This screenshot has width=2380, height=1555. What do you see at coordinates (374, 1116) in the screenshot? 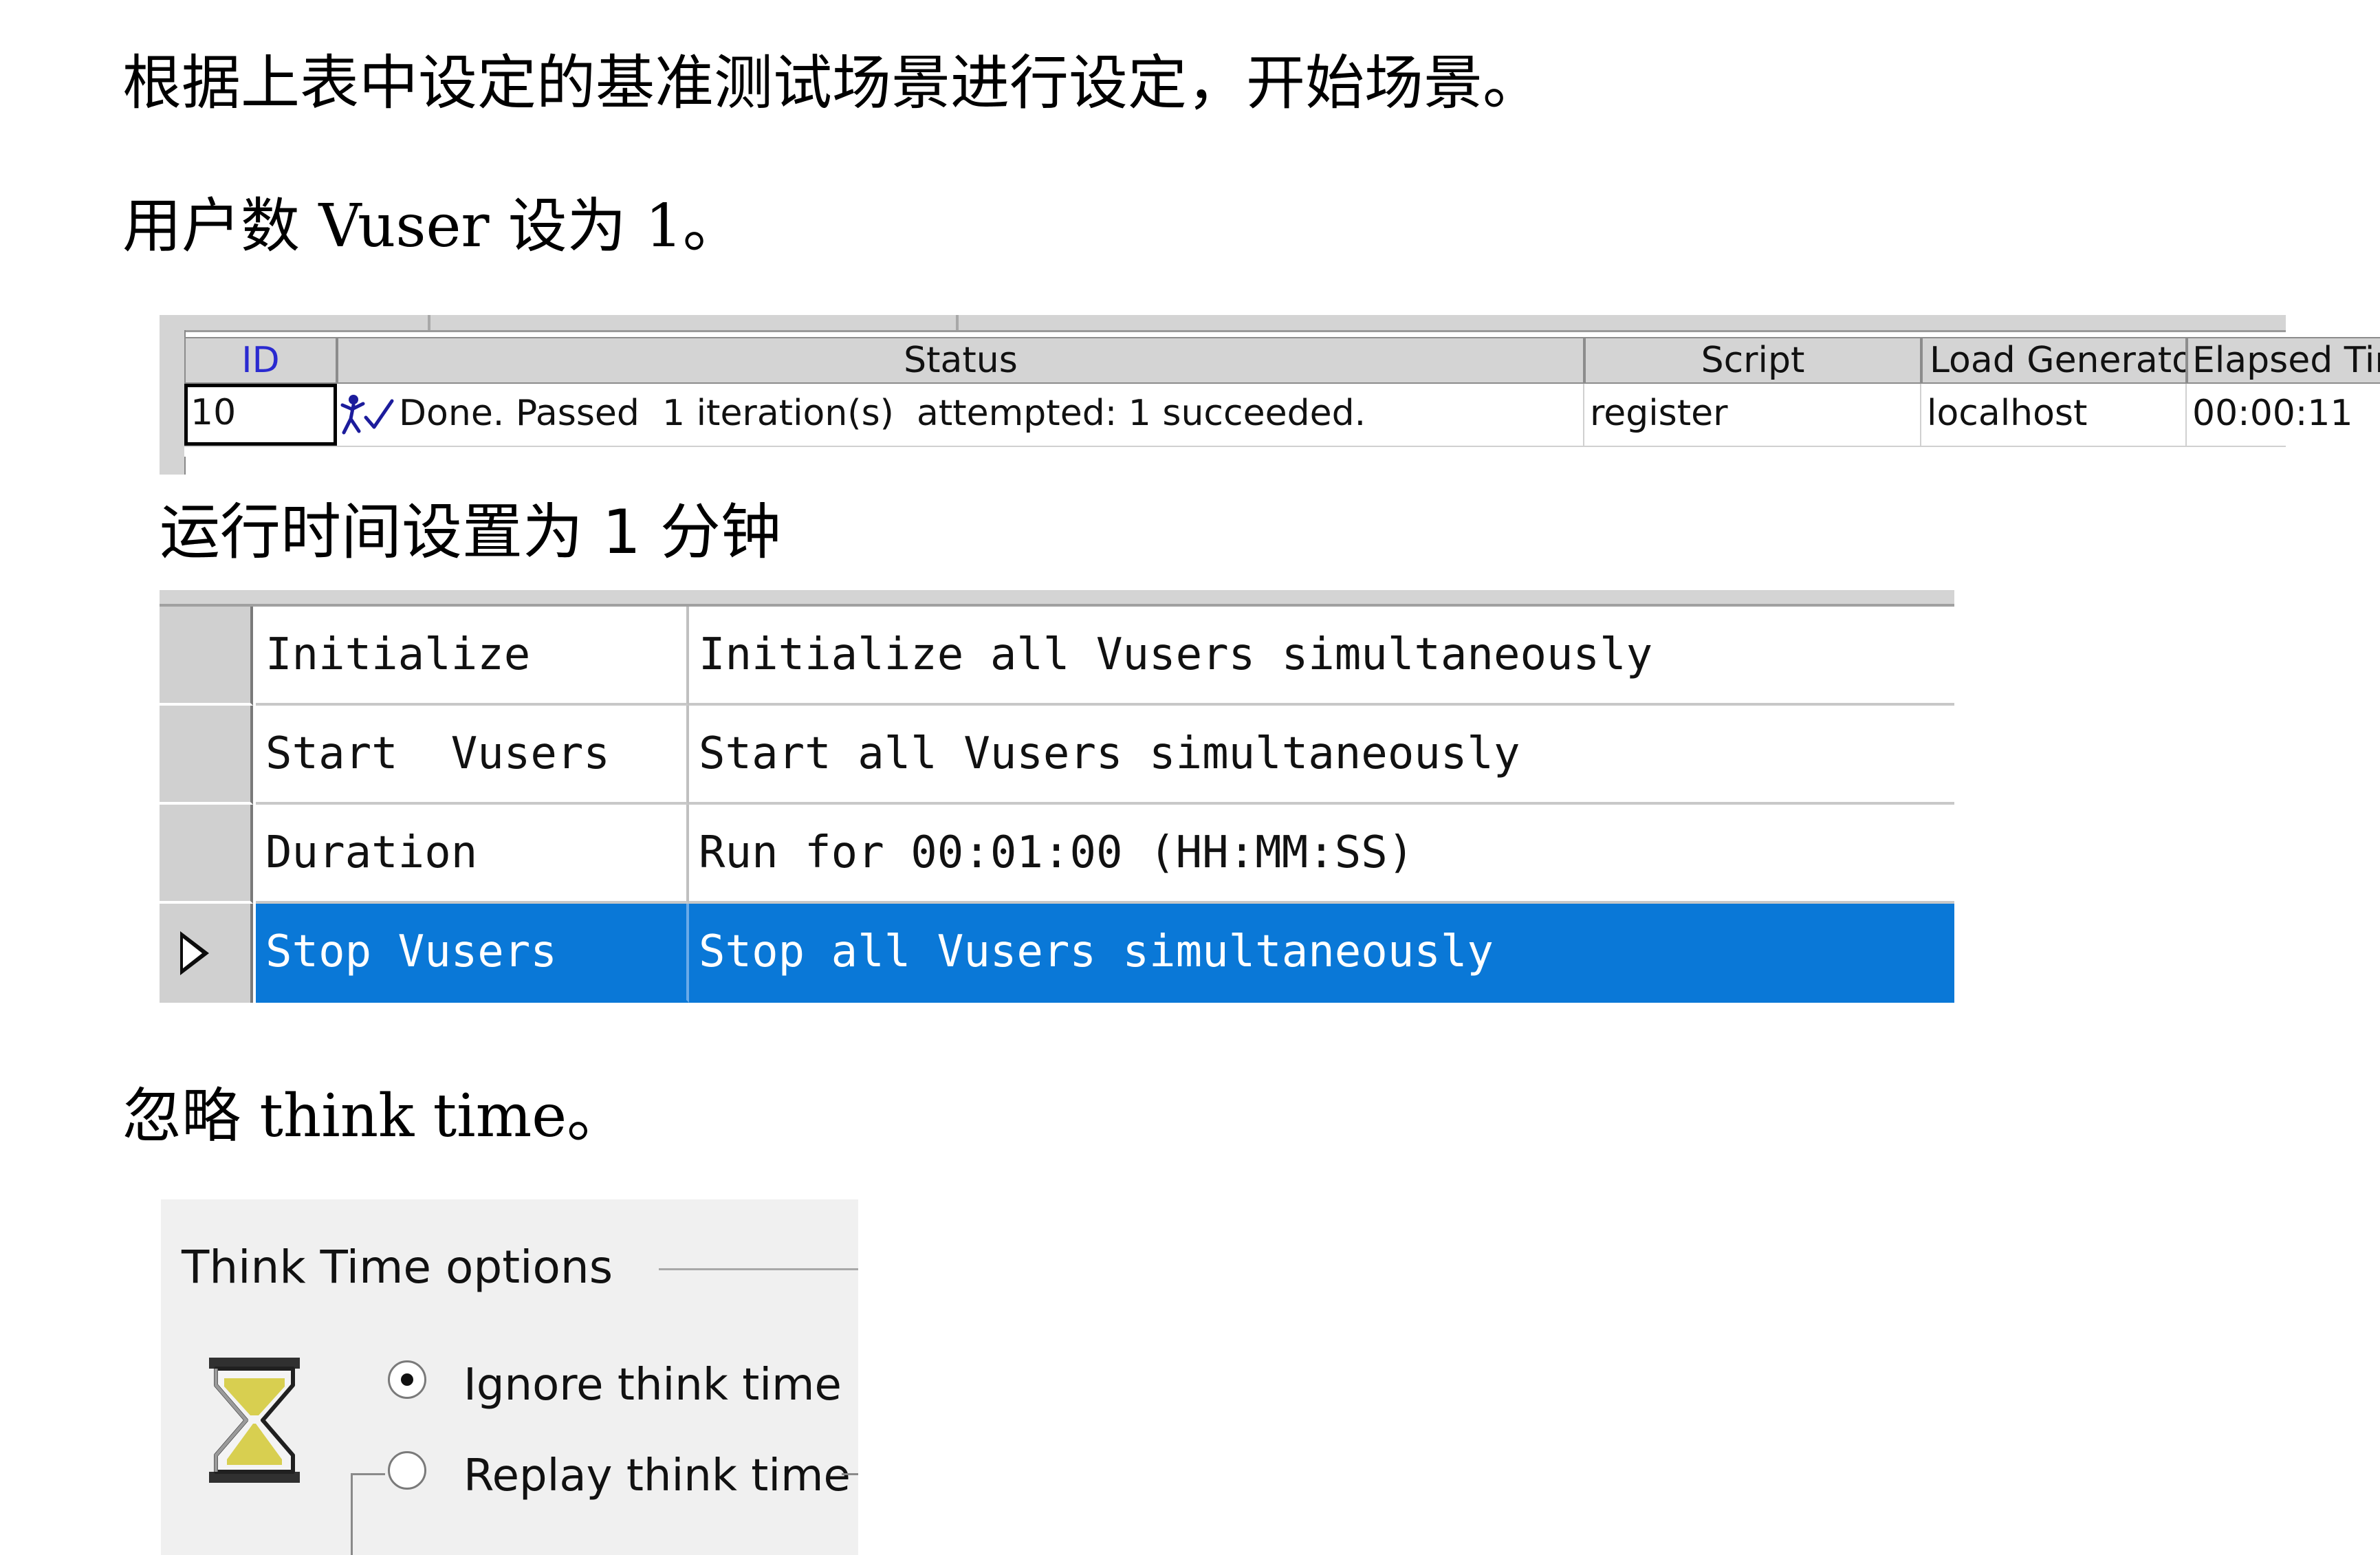
I see `paragraph-think-time: 忽略 think time。` at bounding box center [374, 1116].